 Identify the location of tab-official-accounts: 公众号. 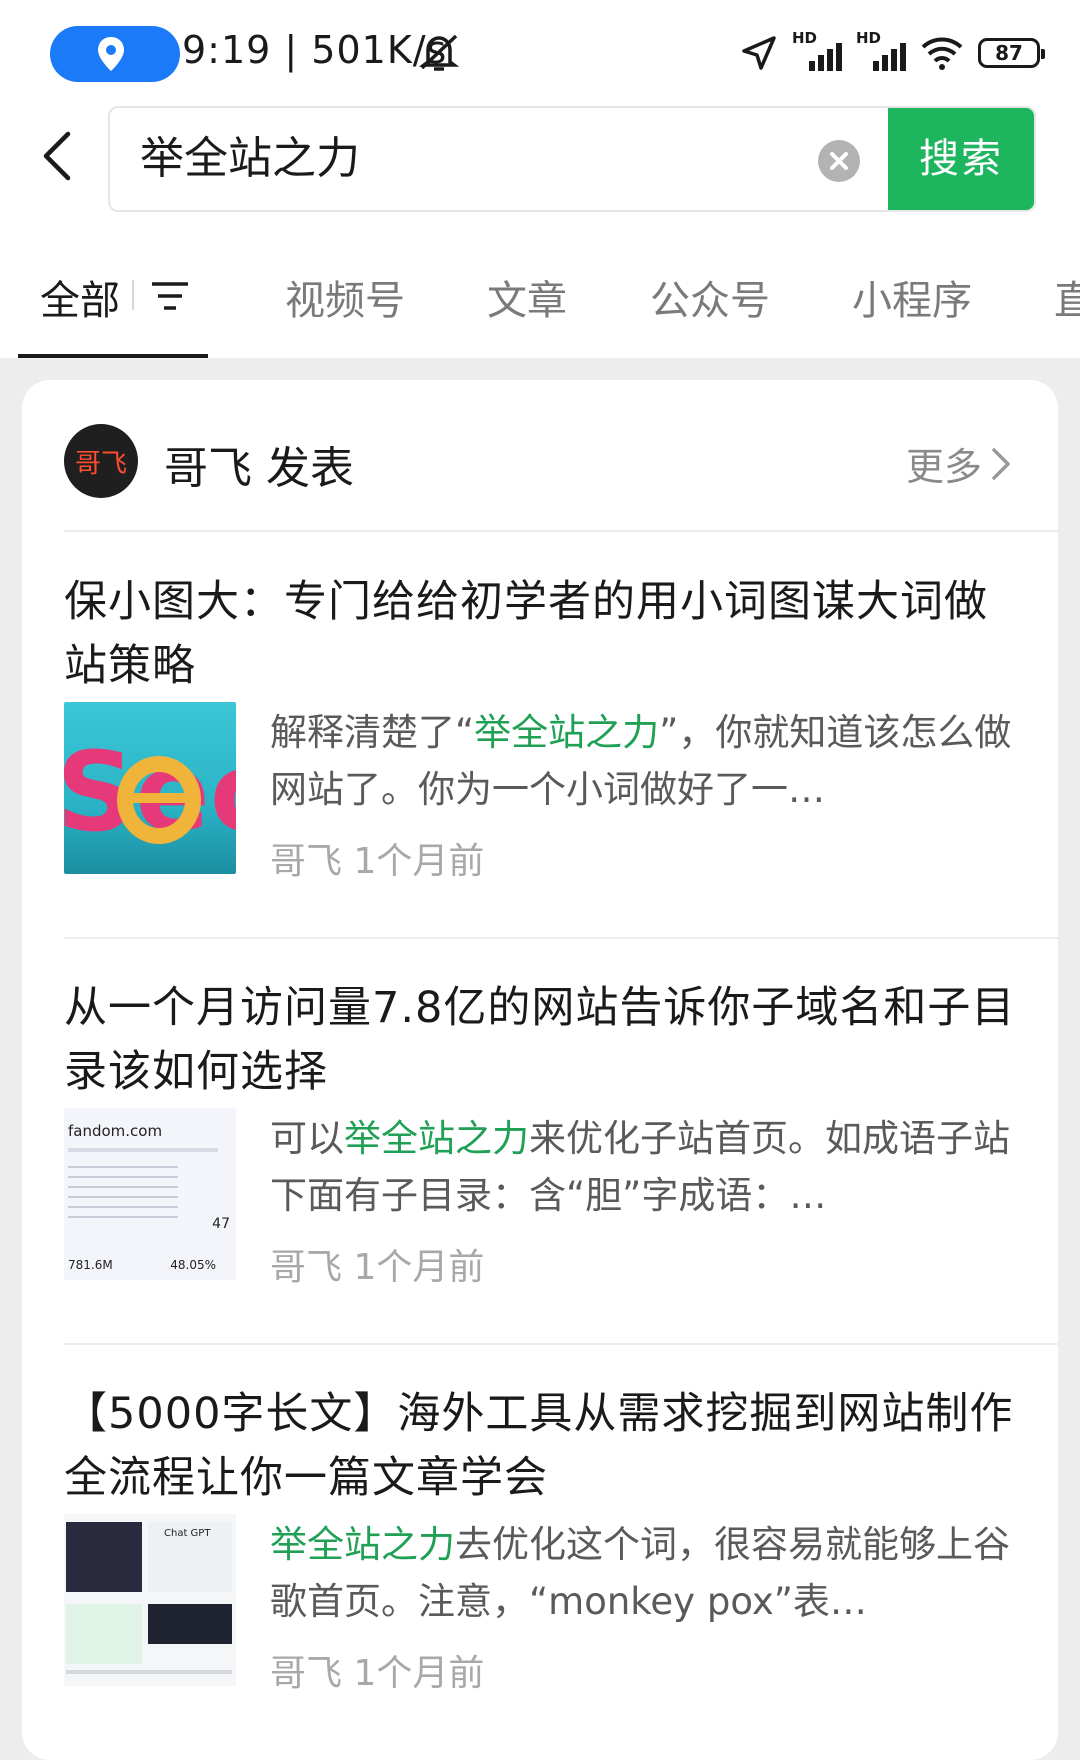
(710, 297).